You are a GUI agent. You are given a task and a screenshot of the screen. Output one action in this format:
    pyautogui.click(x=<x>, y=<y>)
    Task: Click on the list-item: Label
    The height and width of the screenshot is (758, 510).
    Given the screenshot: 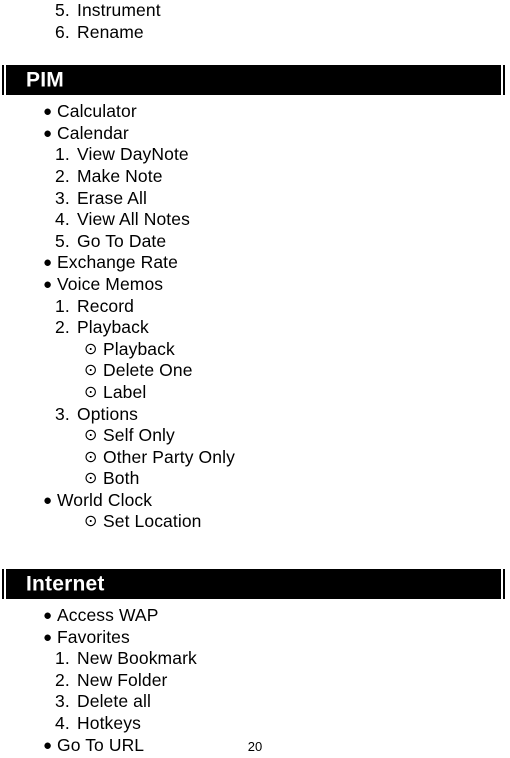 What is the action you would take?
    pyautogui.click(x=255, y=393)
    